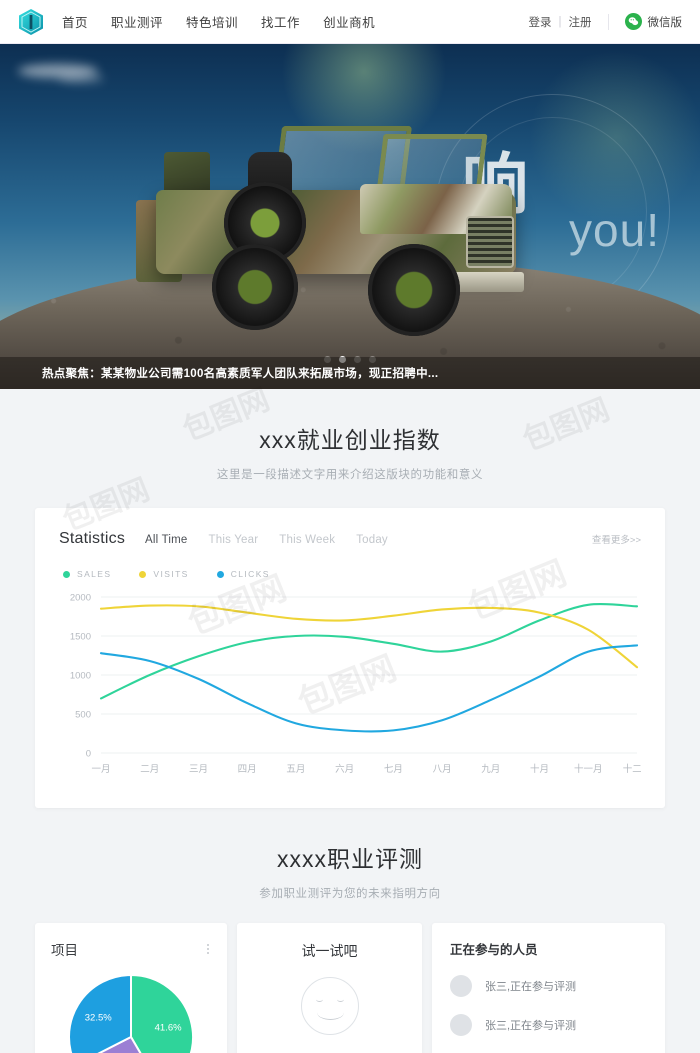  What do you see at coordinates (646, 21) in the screenshot?
I see `wechat-version-button: 微信版` at bounding box center [646, 21].